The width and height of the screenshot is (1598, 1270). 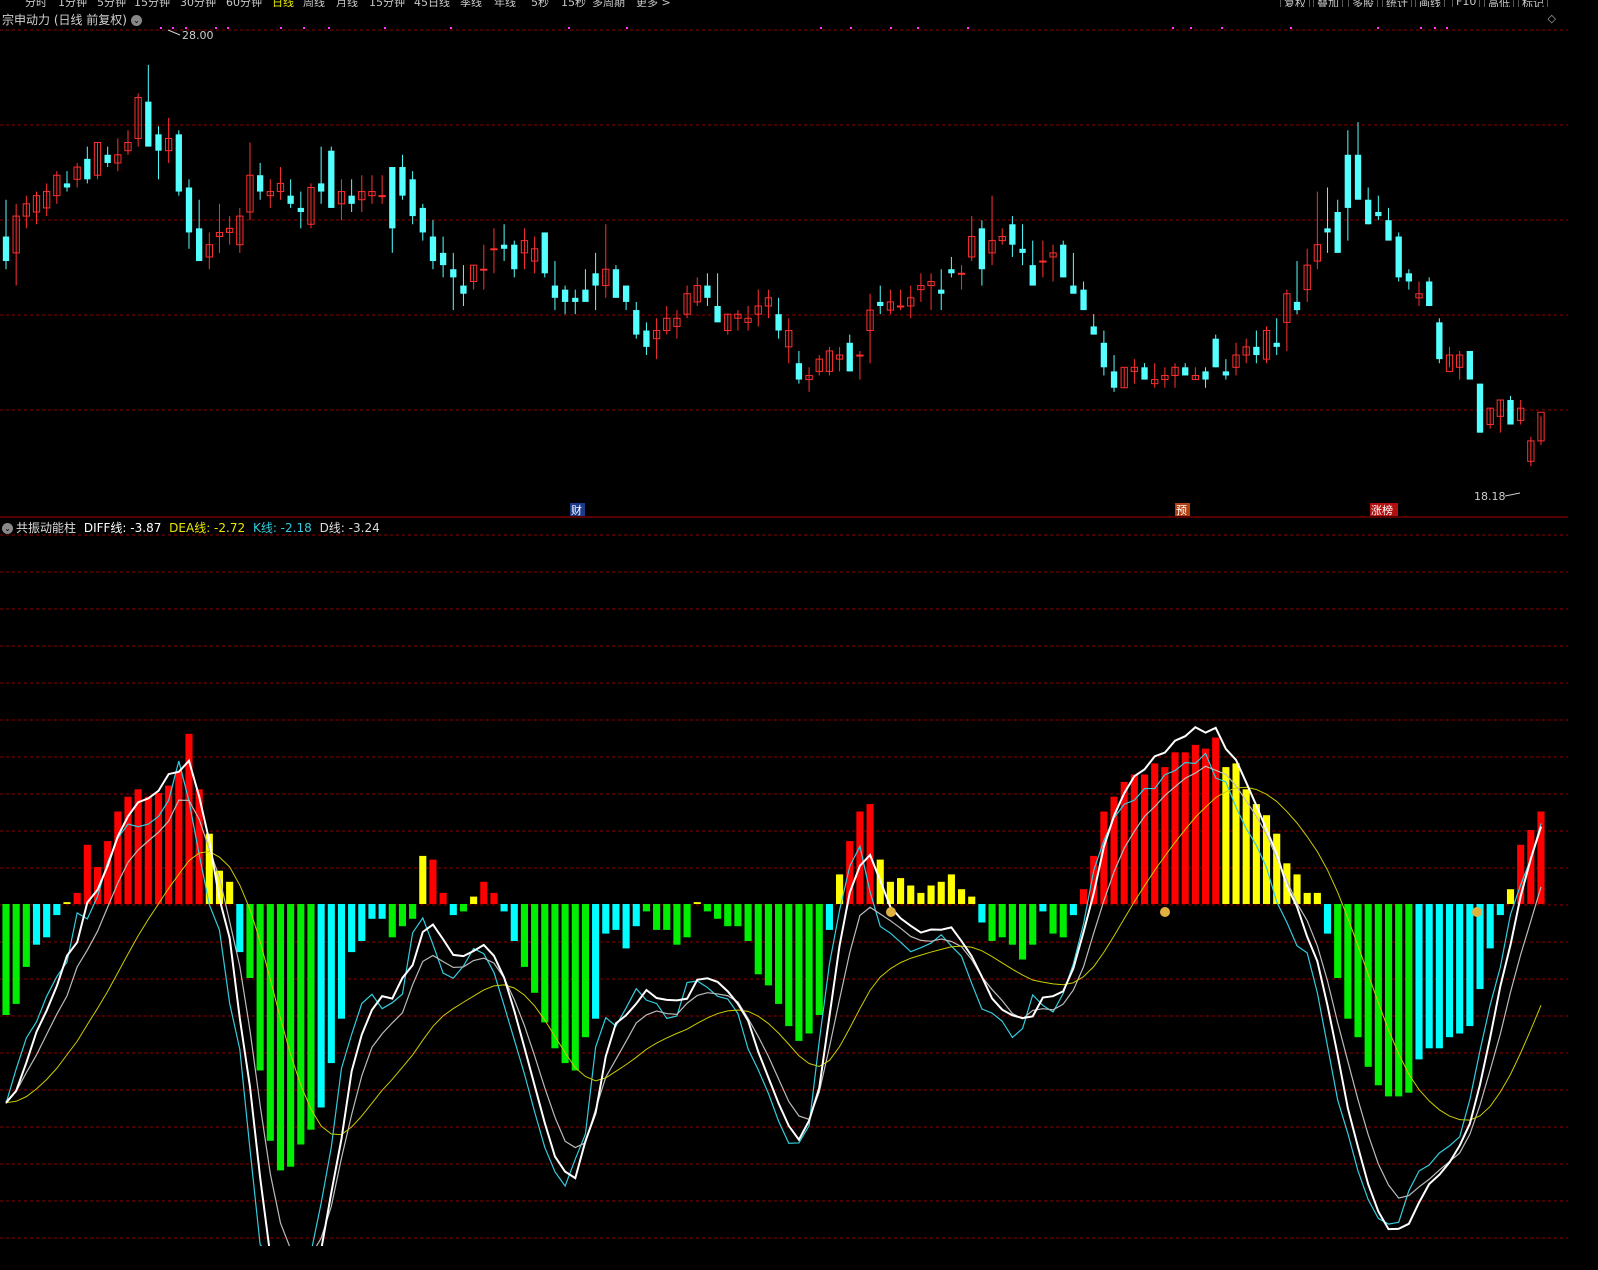 What do you see at coordinates (174, 32) in the screenshot?
I see `high-arrow` at bounding box center [174, 32].